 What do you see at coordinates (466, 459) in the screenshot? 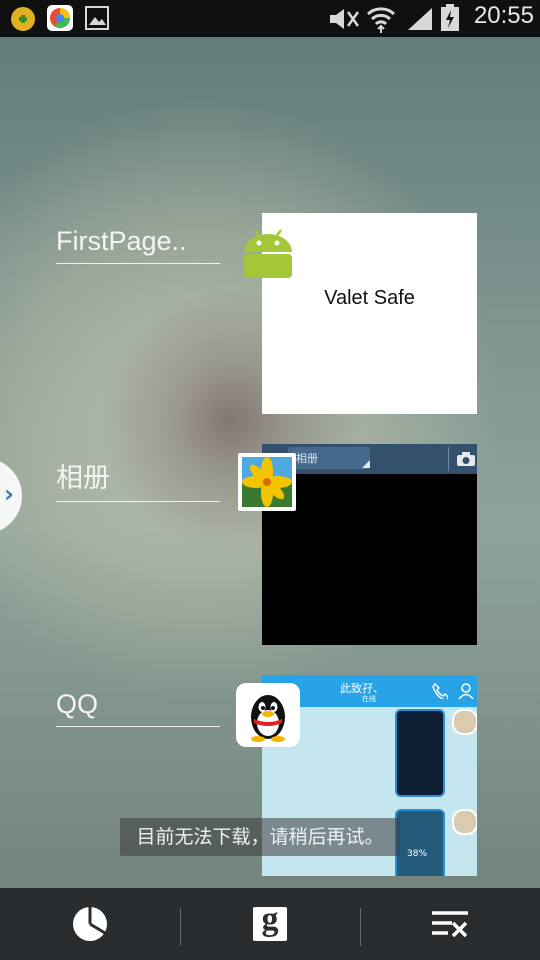
I see `camera-icon` at bounding box center [466, 459].